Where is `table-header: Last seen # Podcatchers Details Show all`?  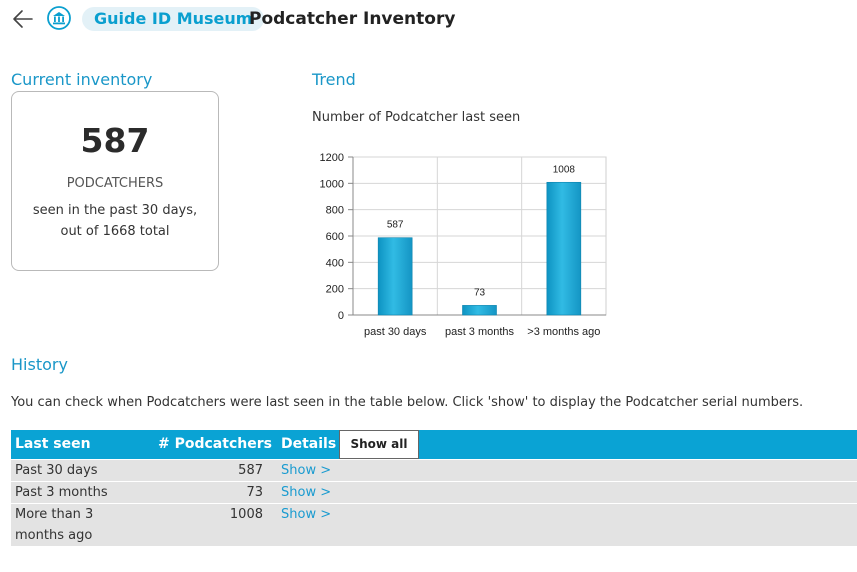 table-header: Last seen # Podcatchers Details Show all is located at coordinates (434, 444).